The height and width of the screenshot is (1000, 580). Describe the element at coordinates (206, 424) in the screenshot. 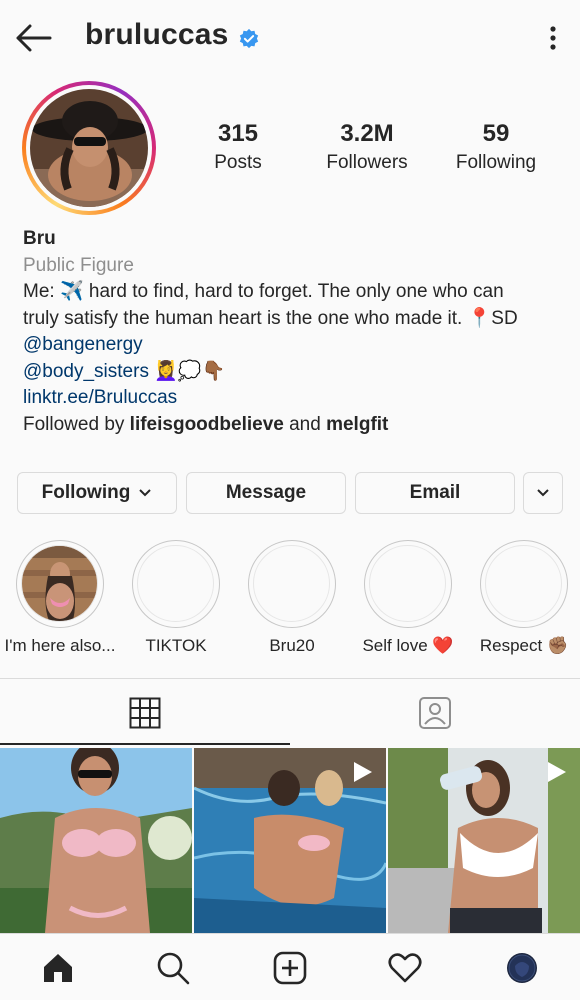

I see `followed-user: lifeisgoodbelieve` at that location.